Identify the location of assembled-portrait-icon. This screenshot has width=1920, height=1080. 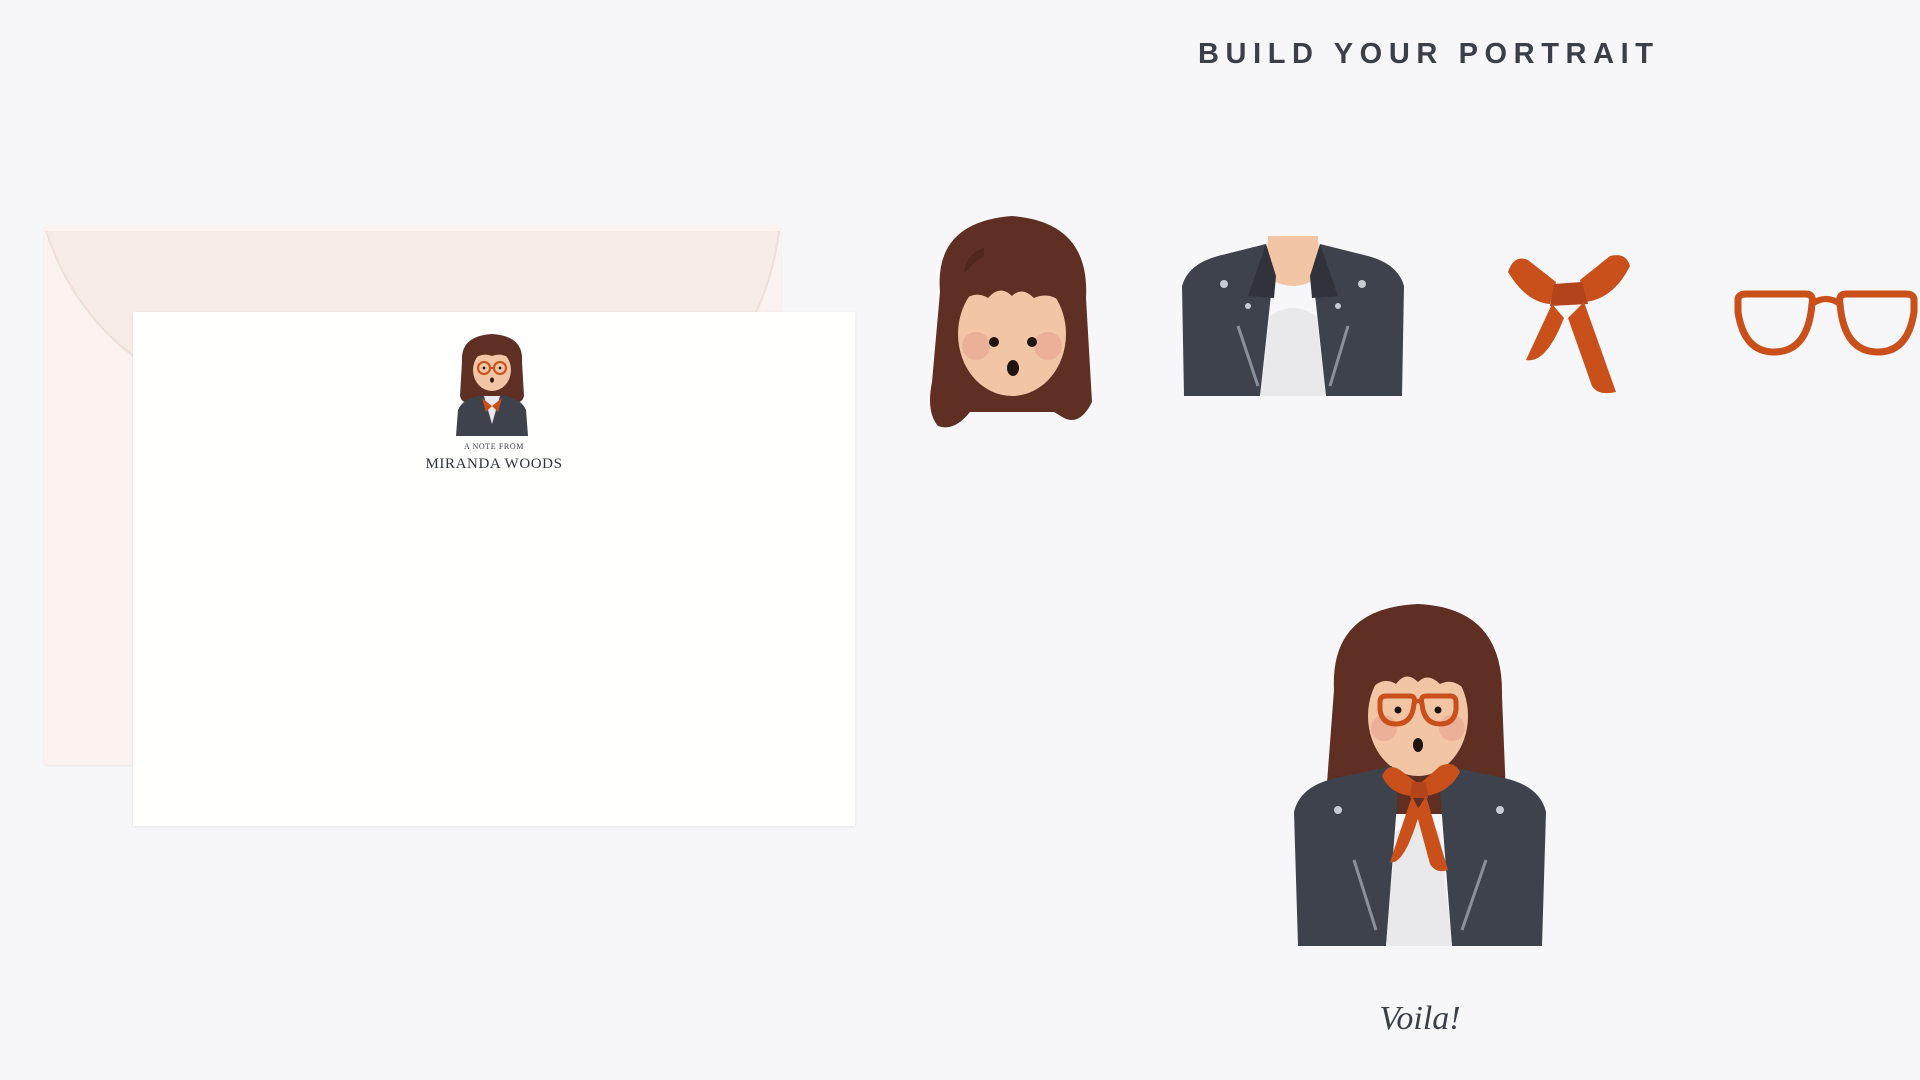
(1420, 775).